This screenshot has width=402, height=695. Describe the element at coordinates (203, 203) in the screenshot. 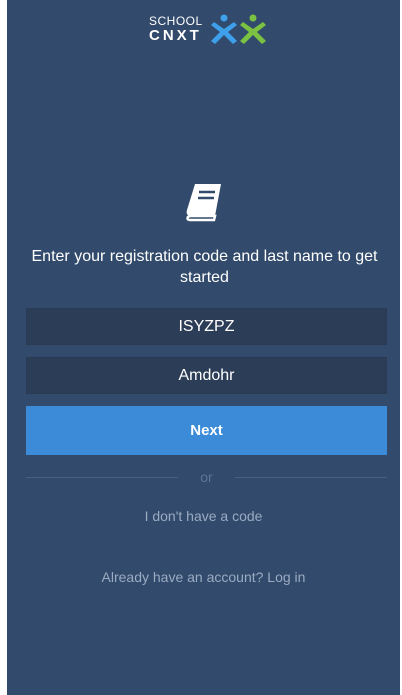

I see `book-icon` at that location.